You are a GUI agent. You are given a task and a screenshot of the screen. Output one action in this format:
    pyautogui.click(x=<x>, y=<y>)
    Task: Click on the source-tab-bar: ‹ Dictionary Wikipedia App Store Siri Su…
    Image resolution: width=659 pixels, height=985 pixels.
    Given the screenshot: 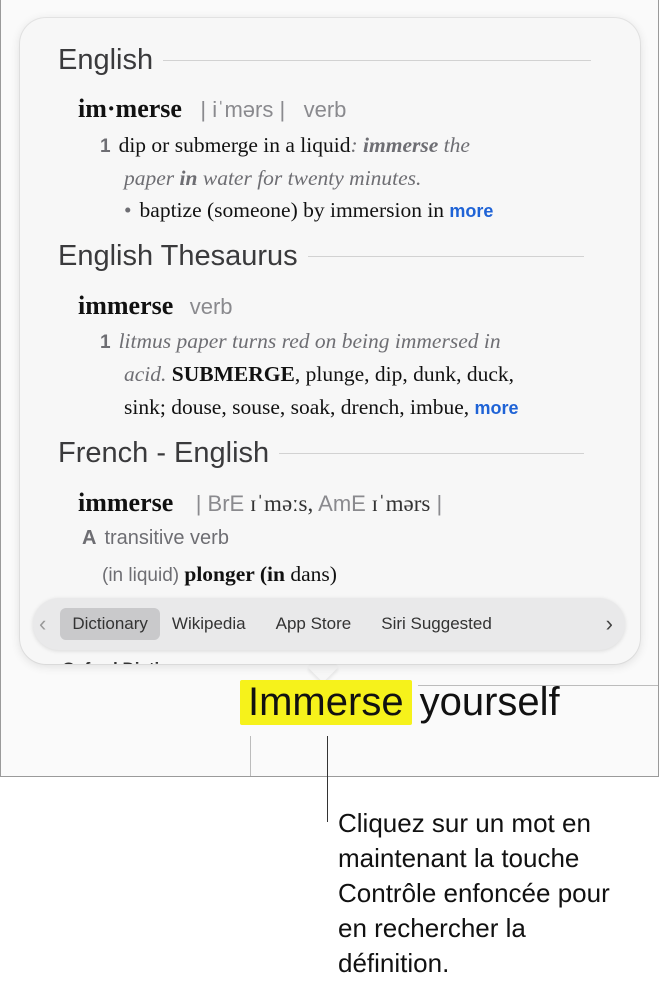 What is the action you would take?
    pyautogui.click(x=329, y=624)
    